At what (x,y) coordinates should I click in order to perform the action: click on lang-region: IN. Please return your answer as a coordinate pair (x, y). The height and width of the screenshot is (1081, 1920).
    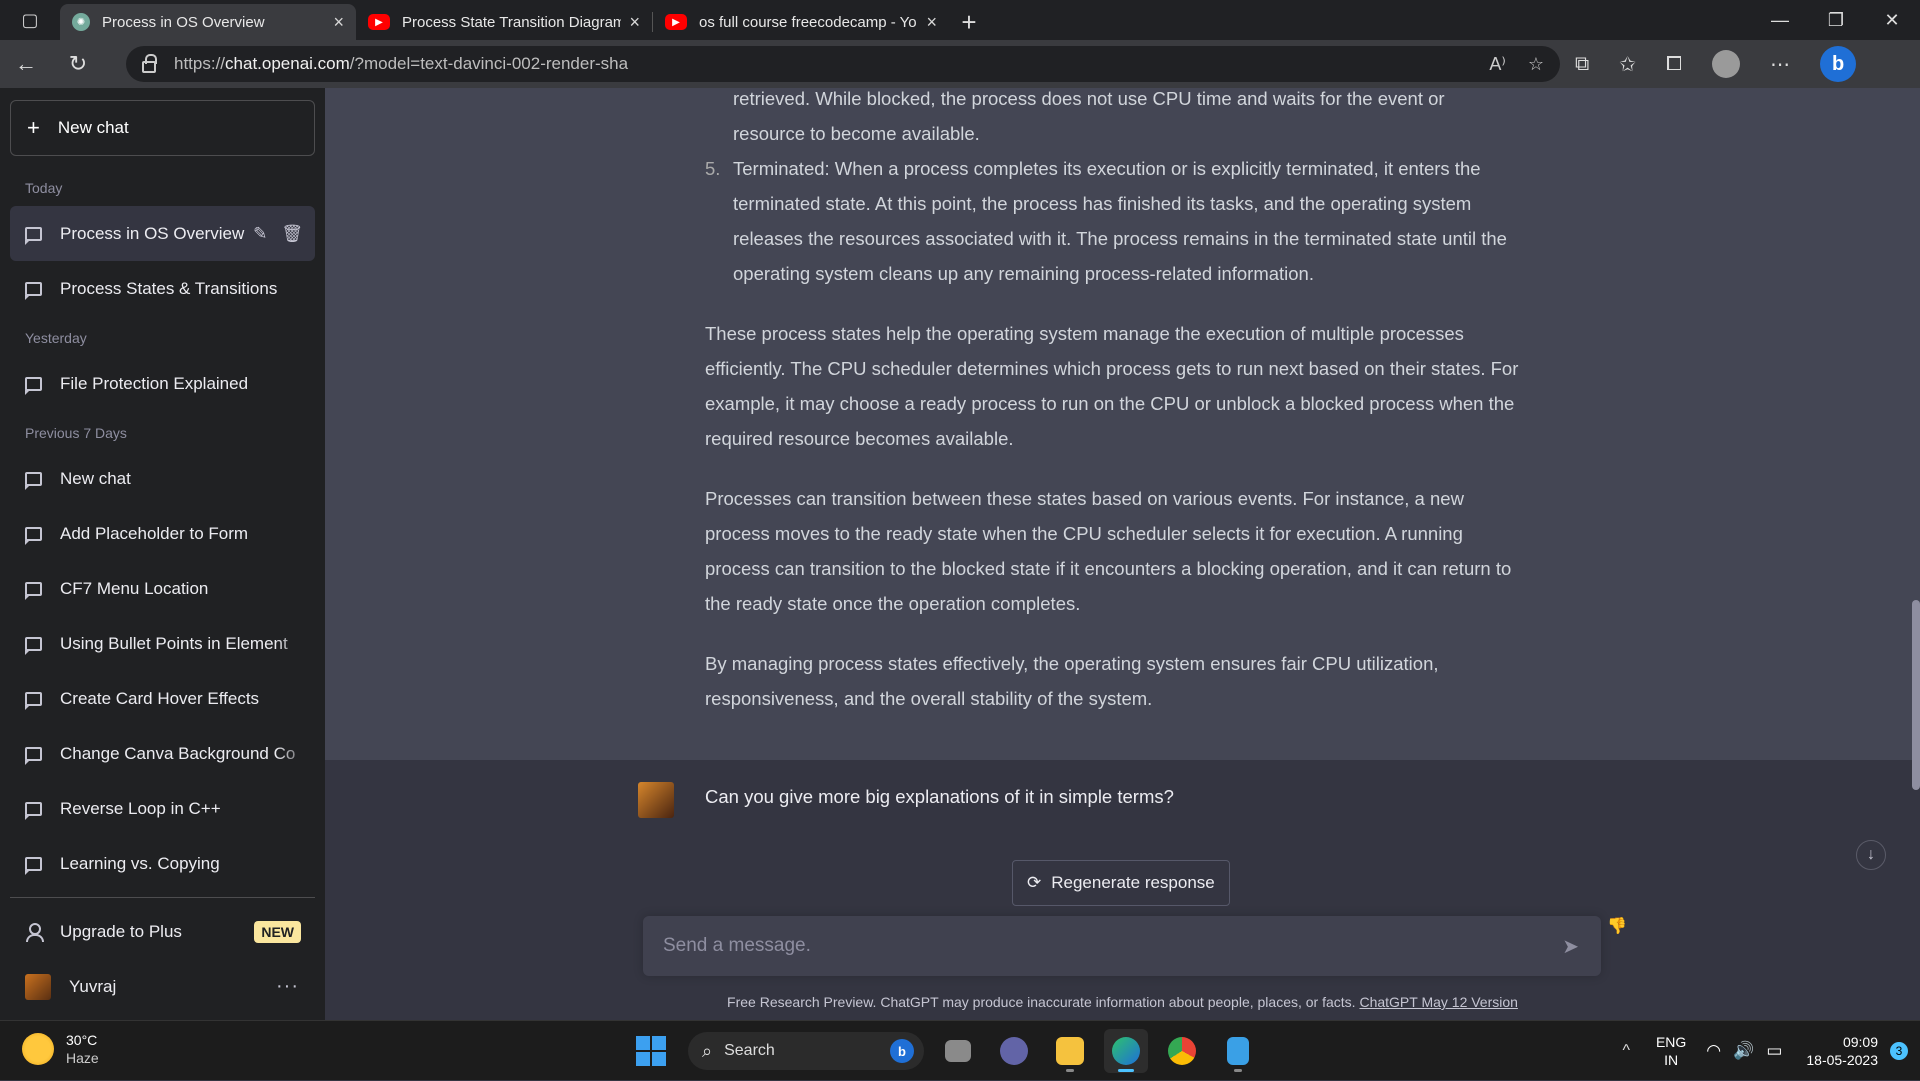
    Looking at the image, I should click on (1671, 1060).